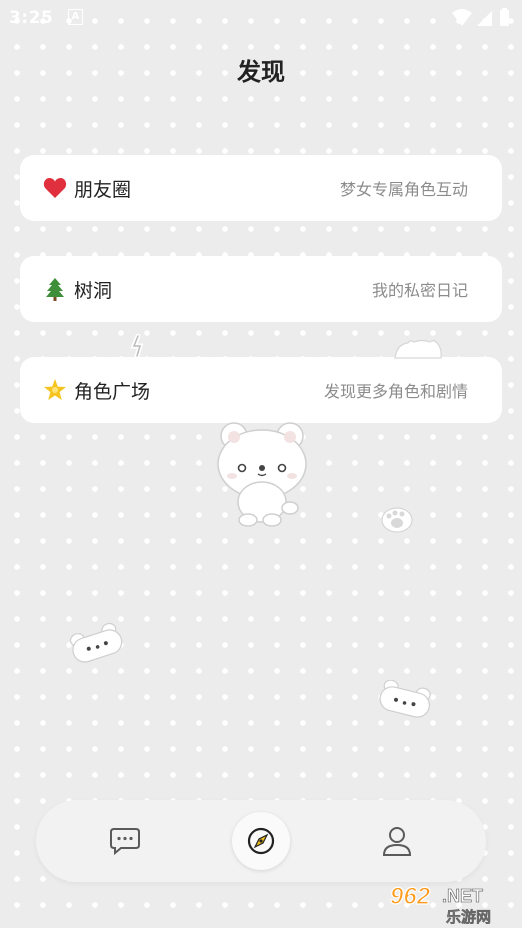 This screenshot has height=928, width=522. I want to click on chat-icon, so click(125, 842).